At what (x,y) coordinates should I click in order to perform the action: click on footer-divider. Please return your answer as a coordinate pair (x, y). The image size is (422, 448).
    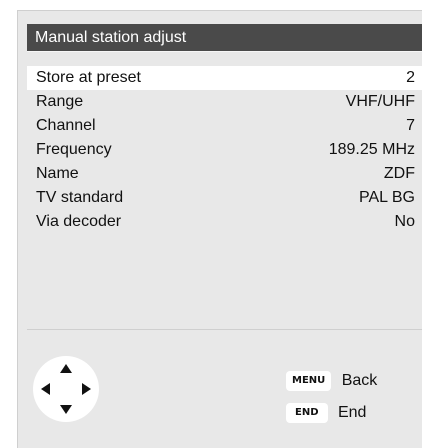
    Looking at the image, I should click on (224, 329).